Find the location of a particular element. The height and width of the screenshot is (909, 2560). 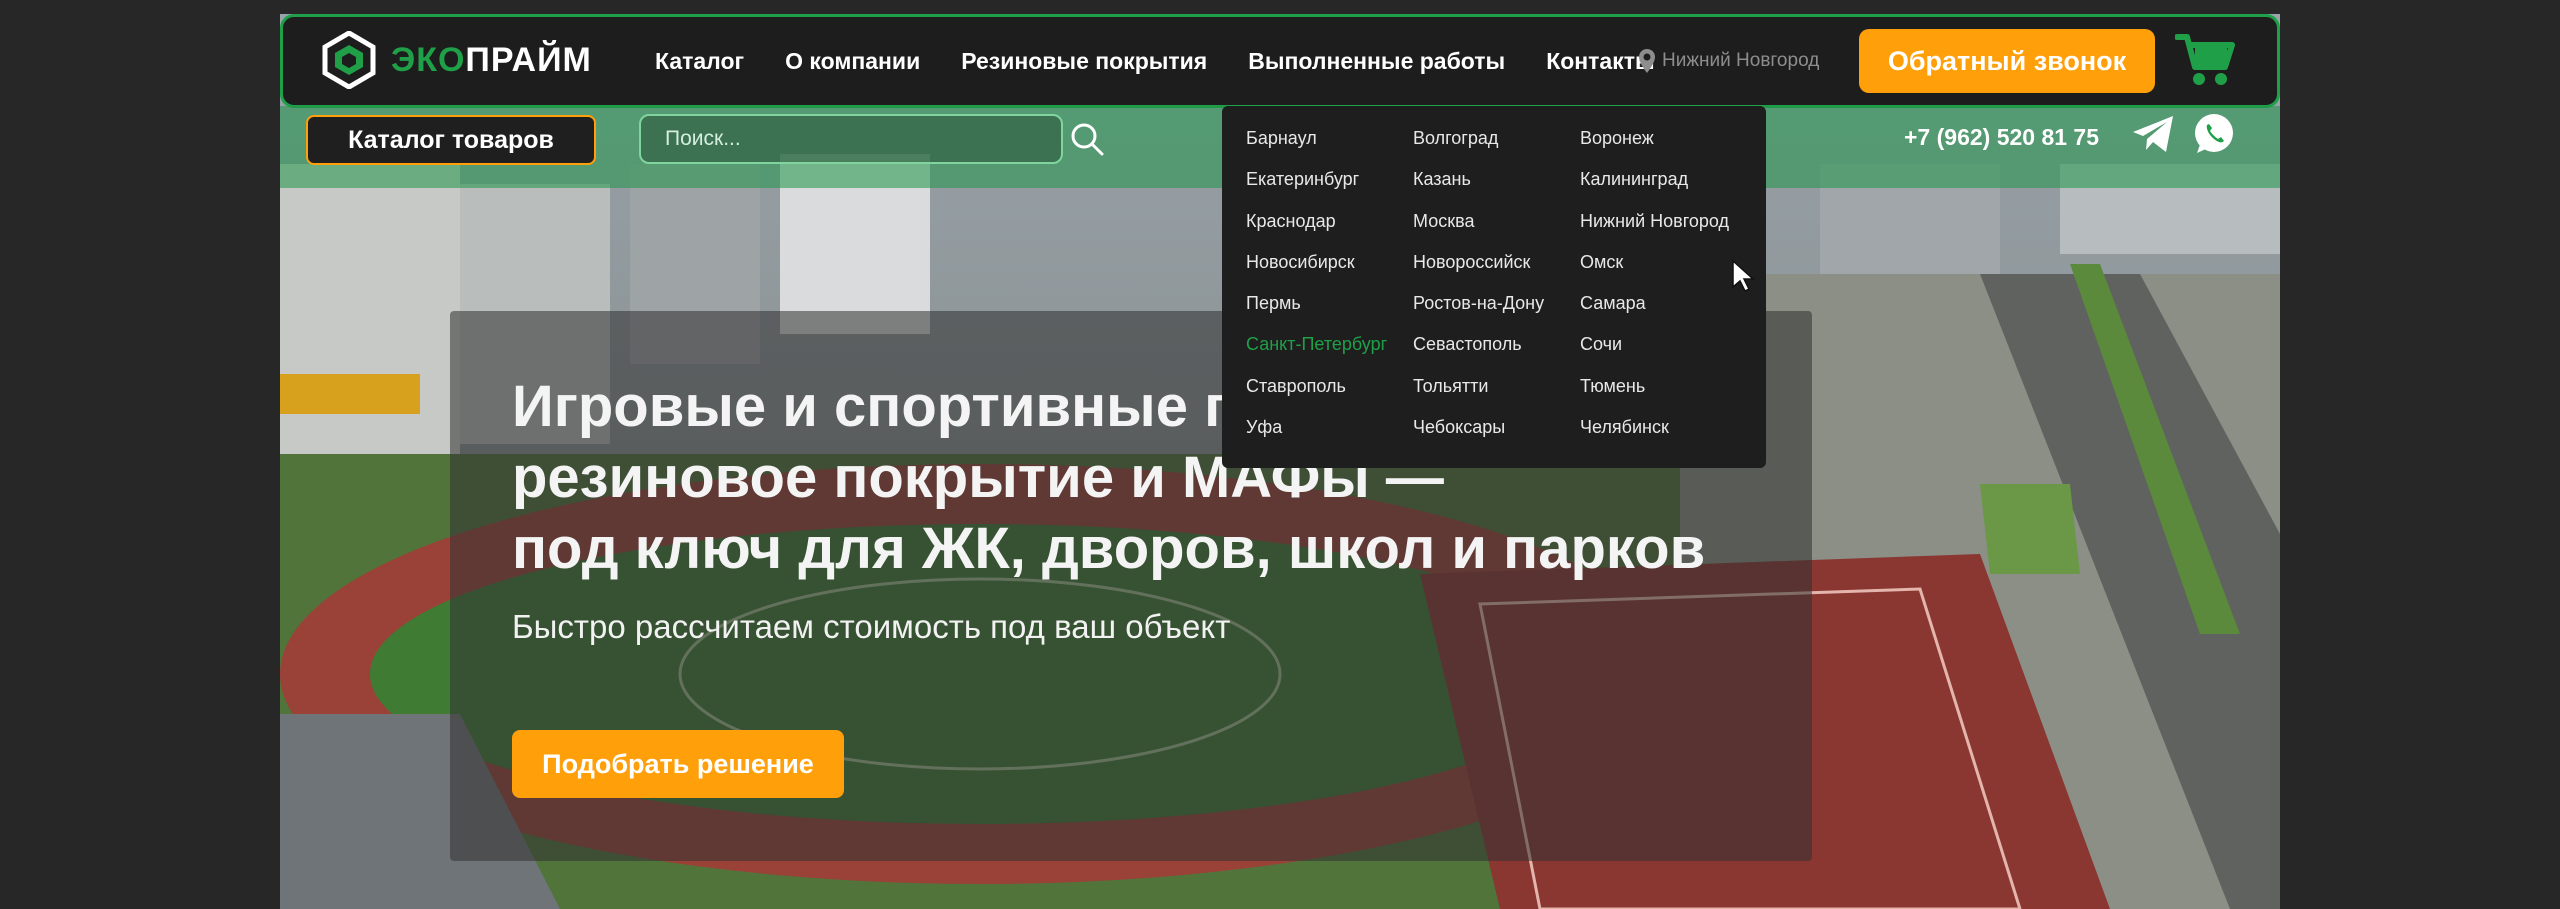

city-option: Сочи is located at coordinates (1665, 354).